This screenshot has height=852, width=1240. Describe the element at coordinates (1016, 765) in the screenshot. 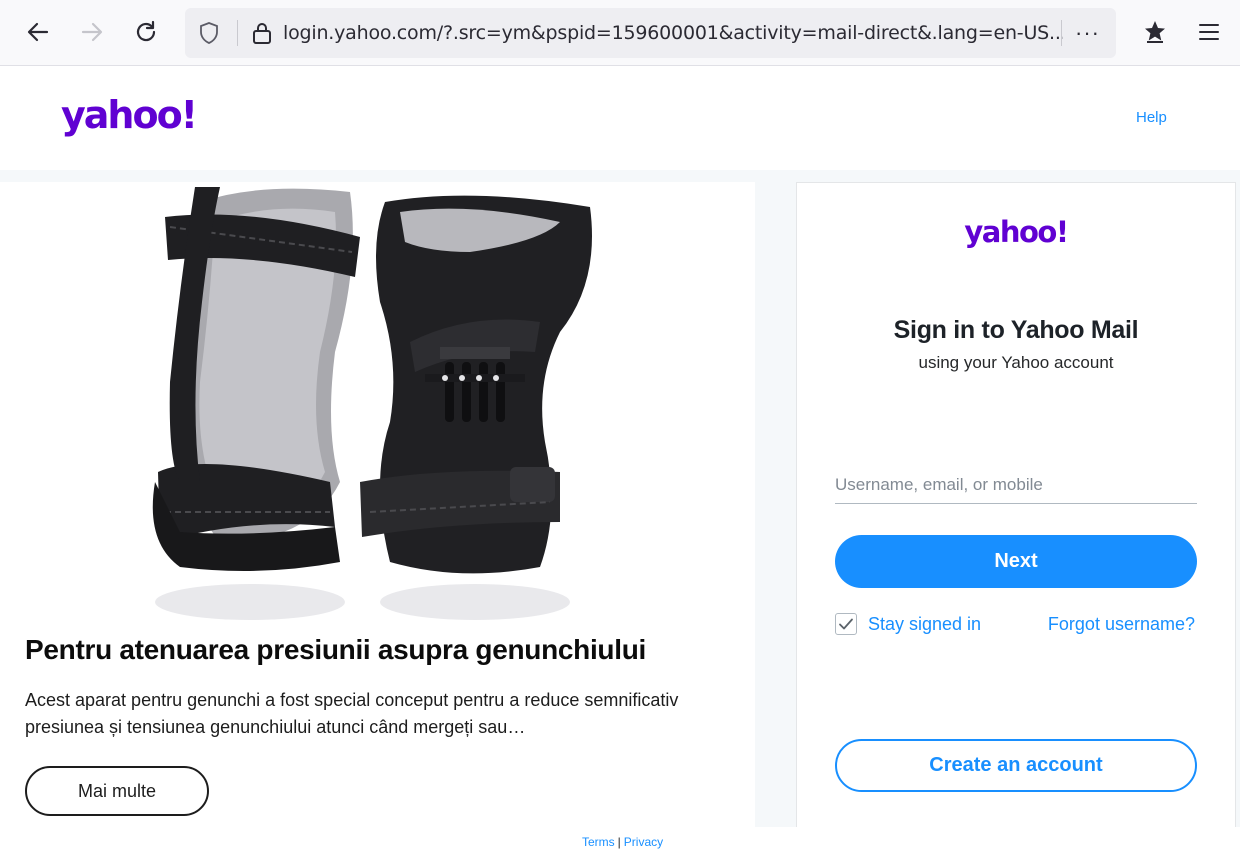

I see `create-account-button: Create an account` at that location.